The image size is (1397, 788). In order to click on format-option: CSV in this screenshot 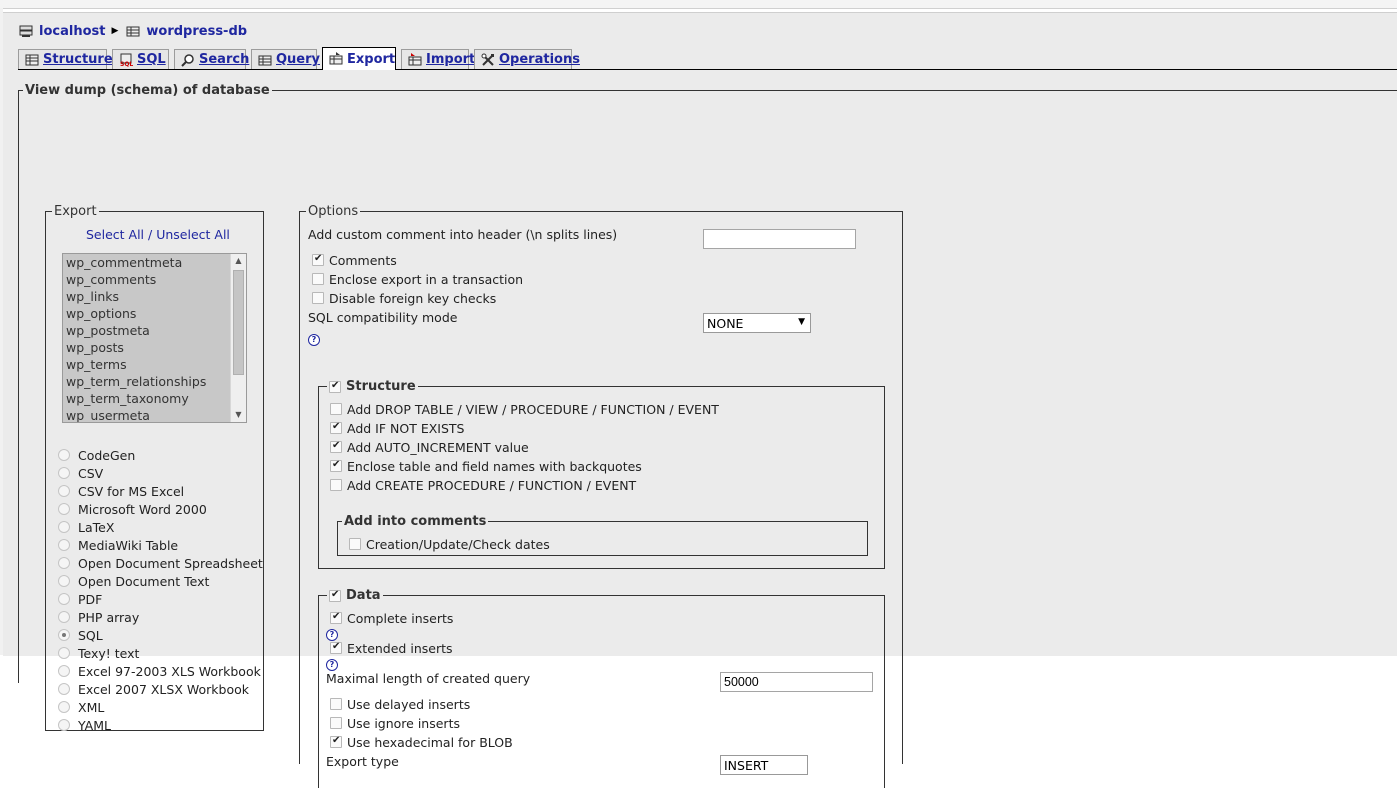, I will do `click(160, 473)`.